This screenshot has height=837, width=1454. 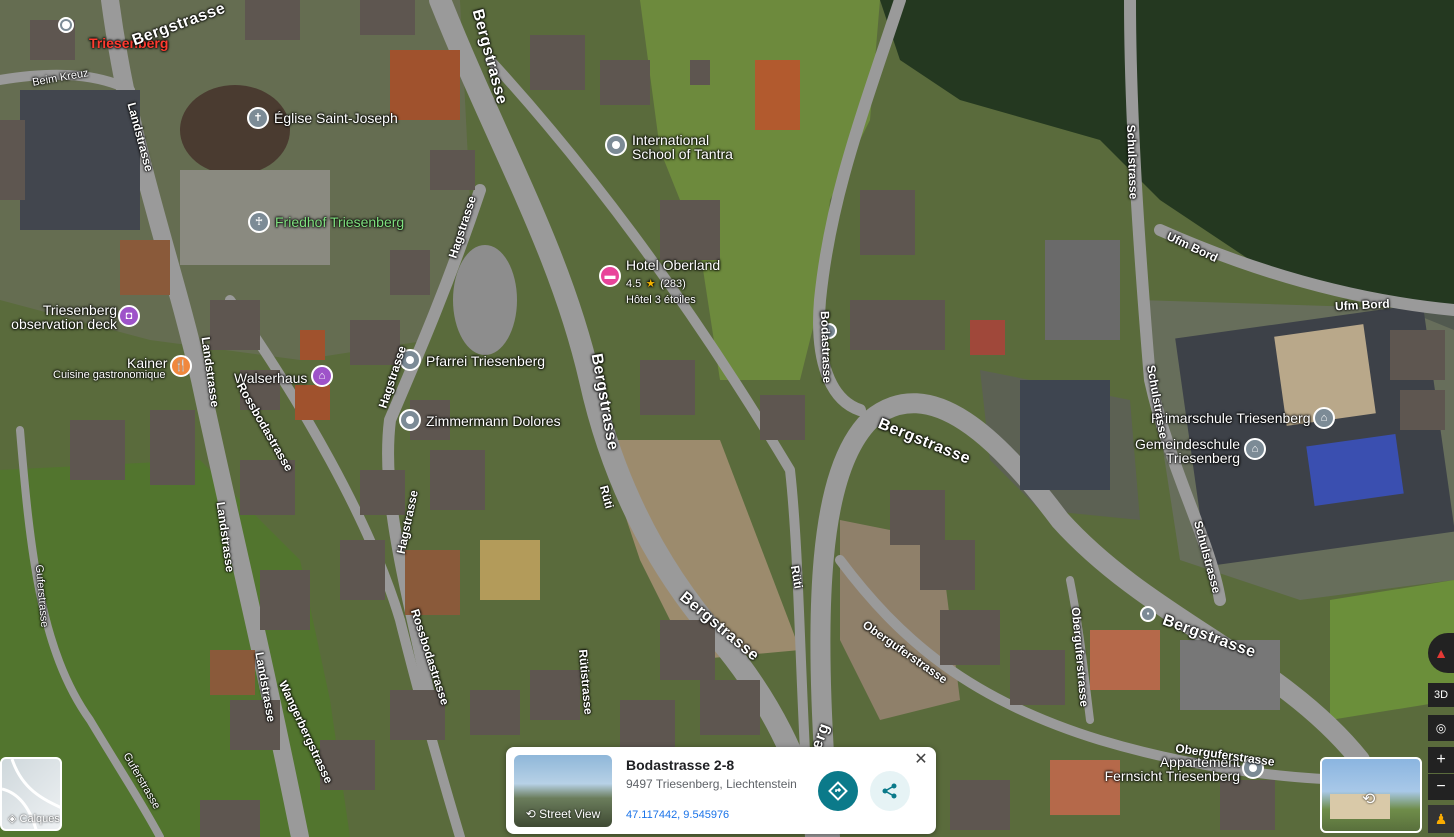 What do you see at coordinates (563, 814) in the screenshot?
I see `street-view-label: ⟲ Street View` at bounding box center [563, 814].